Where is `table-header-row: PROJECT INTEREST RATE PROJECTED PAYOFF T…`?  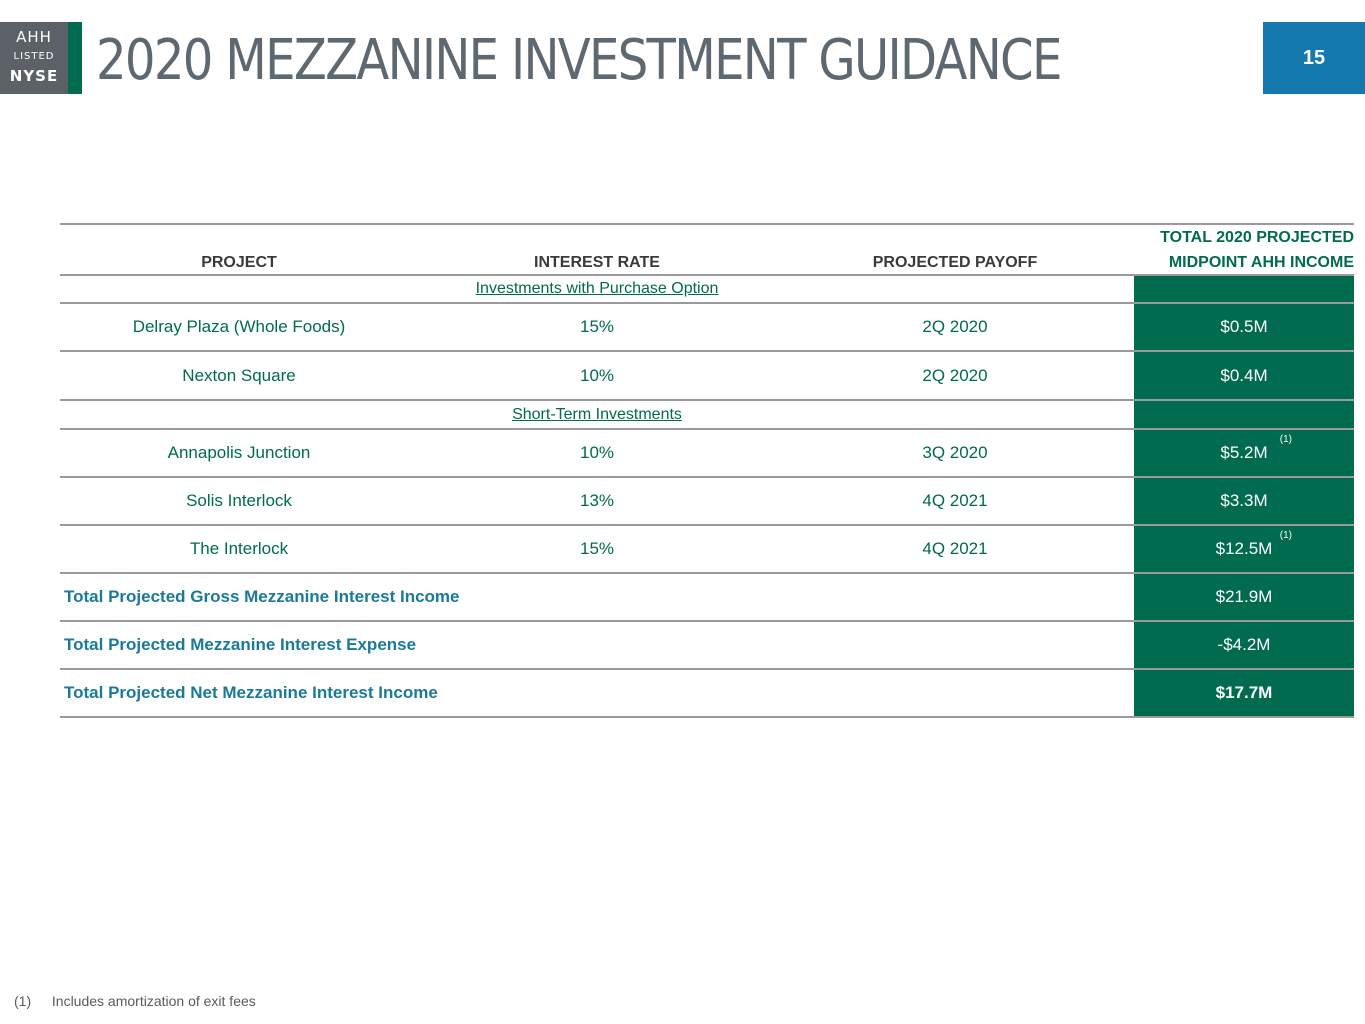 table-header-row: PROJECT INTEREST RATE PROJECTED PAYOFF T… is located at coordinates (707, 249).